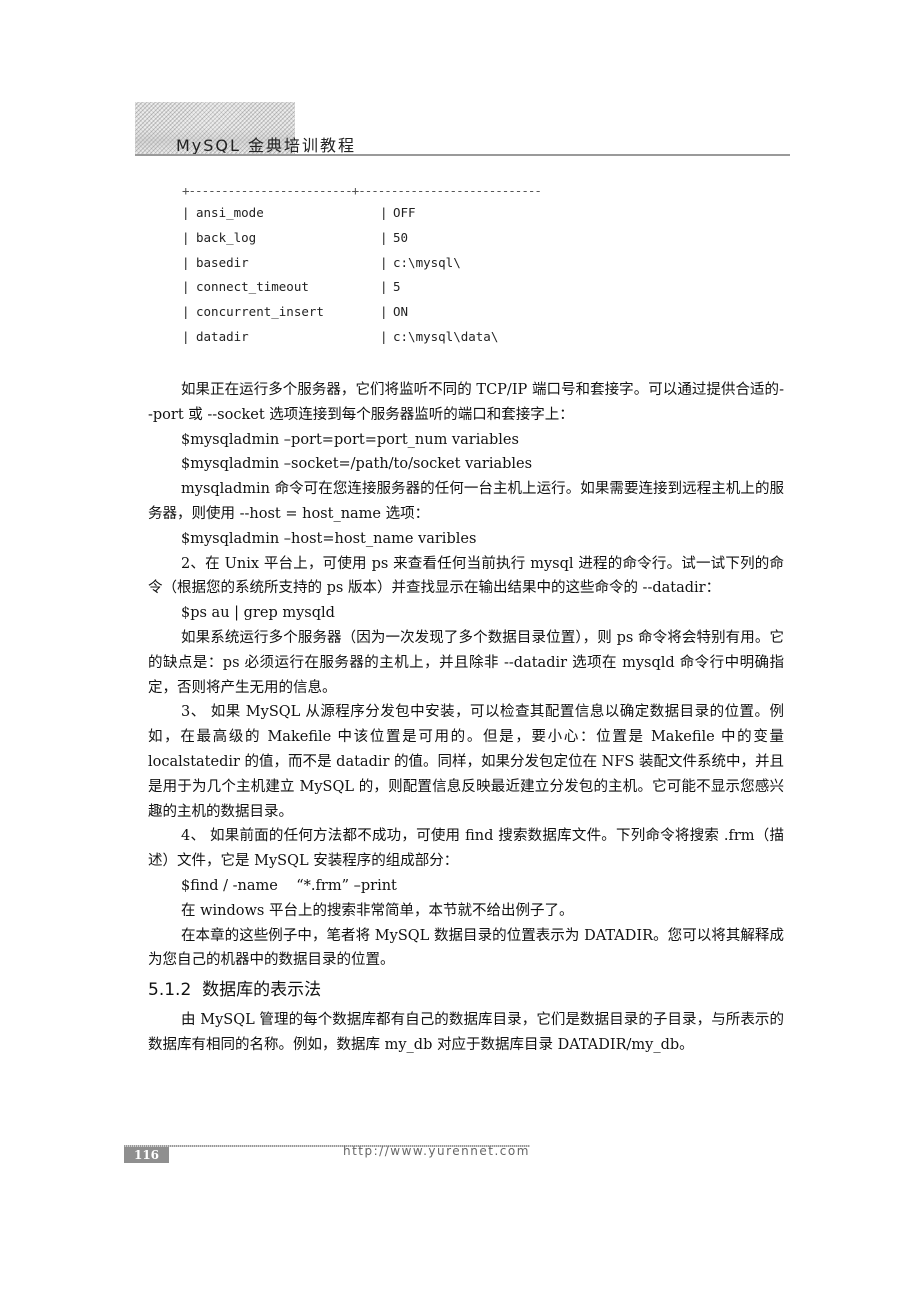 This screenshot has height=1302, width=920. What do you see at coordinates (295, 237) in the screenshot?
I see `table-row: | back_log | 50` at bounding box center [295, 237].